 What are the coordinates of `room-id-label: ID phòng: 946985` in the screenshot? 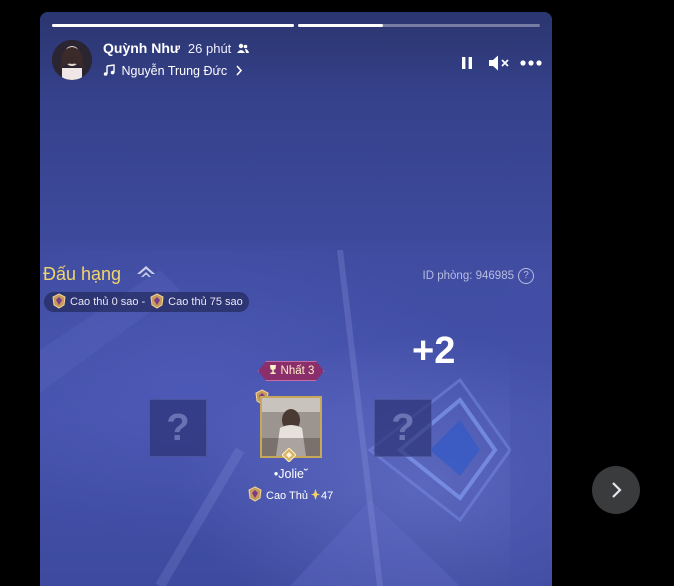 It's located at (468, 276).